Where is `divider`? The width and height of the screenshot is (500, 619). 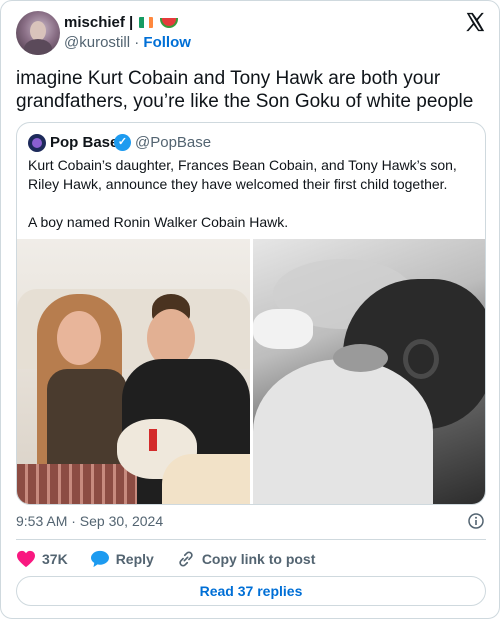
divider is located at coordinates (251, 539).